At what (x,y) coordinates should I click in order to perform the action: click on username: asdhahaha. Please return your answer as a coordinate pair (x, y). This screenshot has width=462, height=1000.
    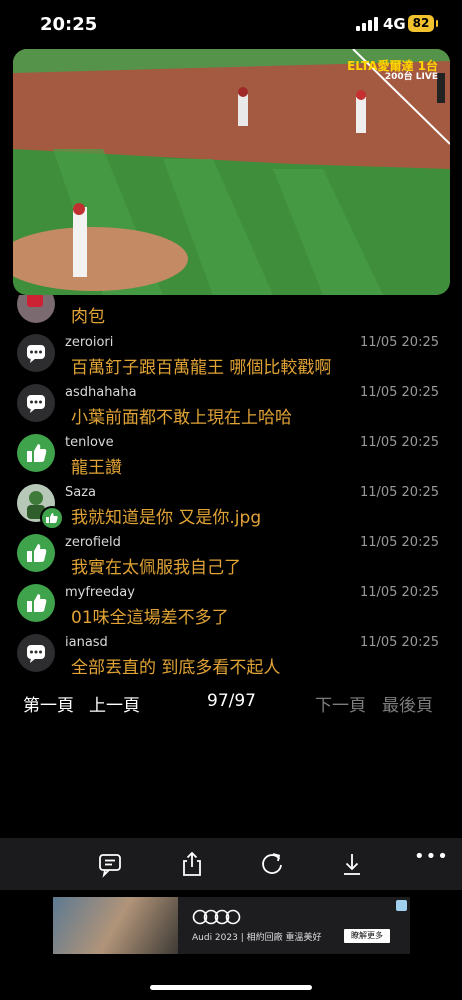
    Looking at the image, I should click on (101, 392).